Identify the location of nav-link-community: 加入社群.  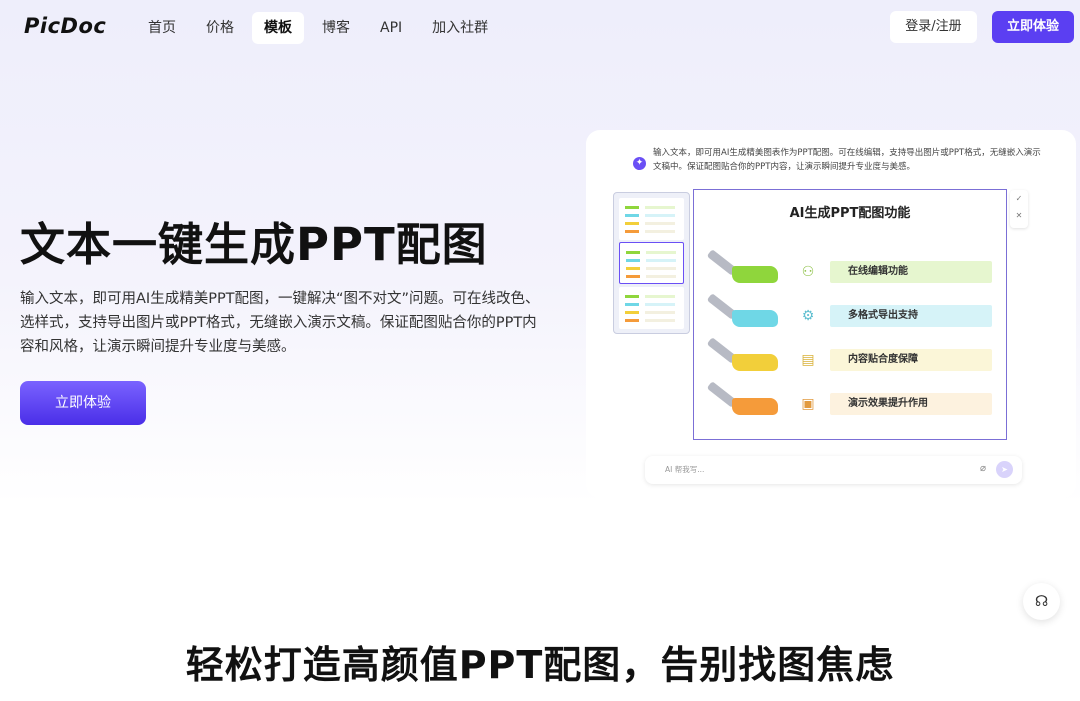
(460, 28).